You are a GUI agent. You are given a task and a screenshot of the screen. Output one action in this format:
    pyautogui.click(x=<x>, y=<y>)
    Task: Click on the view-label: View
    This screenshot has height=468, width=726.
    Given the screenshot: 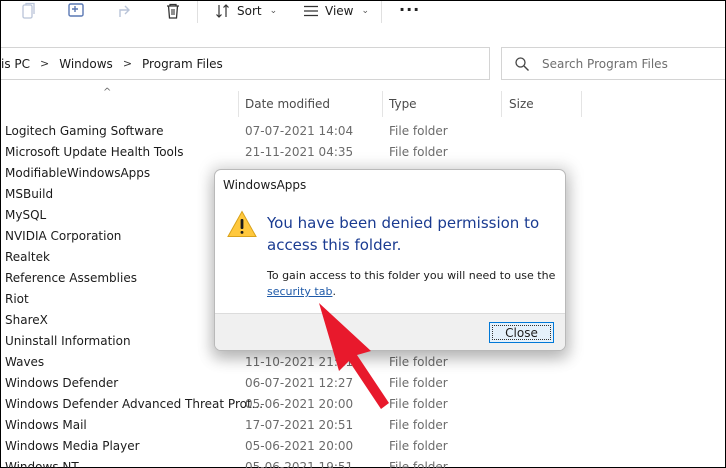 What is the action you would take?
    pyautogui.click(x=339, y=11)
    